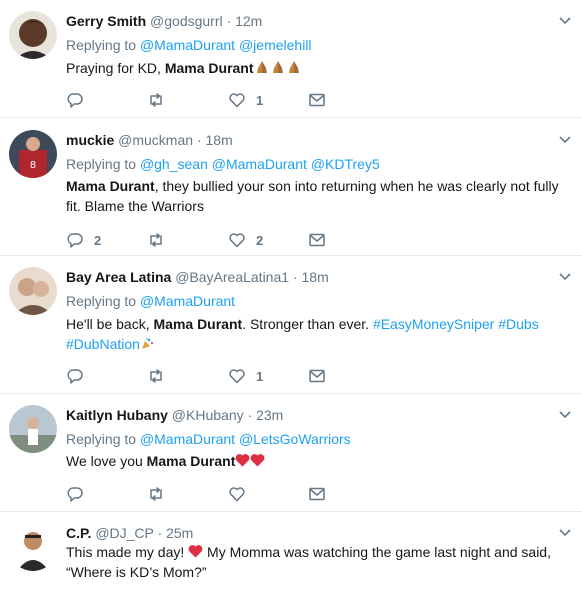 The width and height of the screenshot is (582, 607). What do you see at coordinates (260, 376) in the screenshot?
I see `like-count: 1` at bounding box center [260, 376].